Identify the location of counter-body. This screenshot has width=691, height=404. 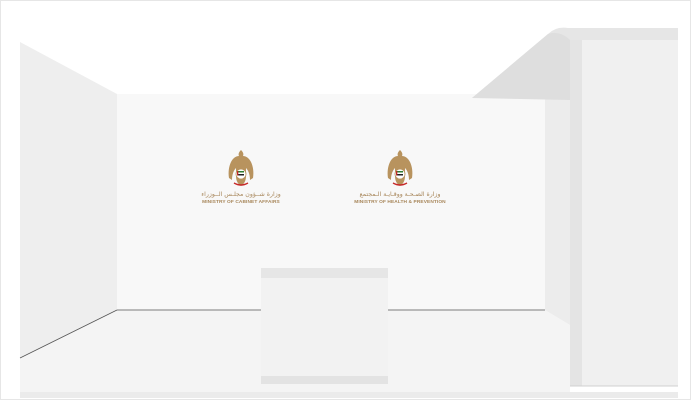
(324, 331).